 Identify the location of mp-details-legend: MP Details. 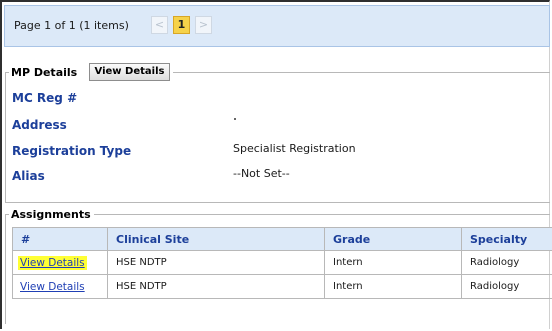
(46, 72).